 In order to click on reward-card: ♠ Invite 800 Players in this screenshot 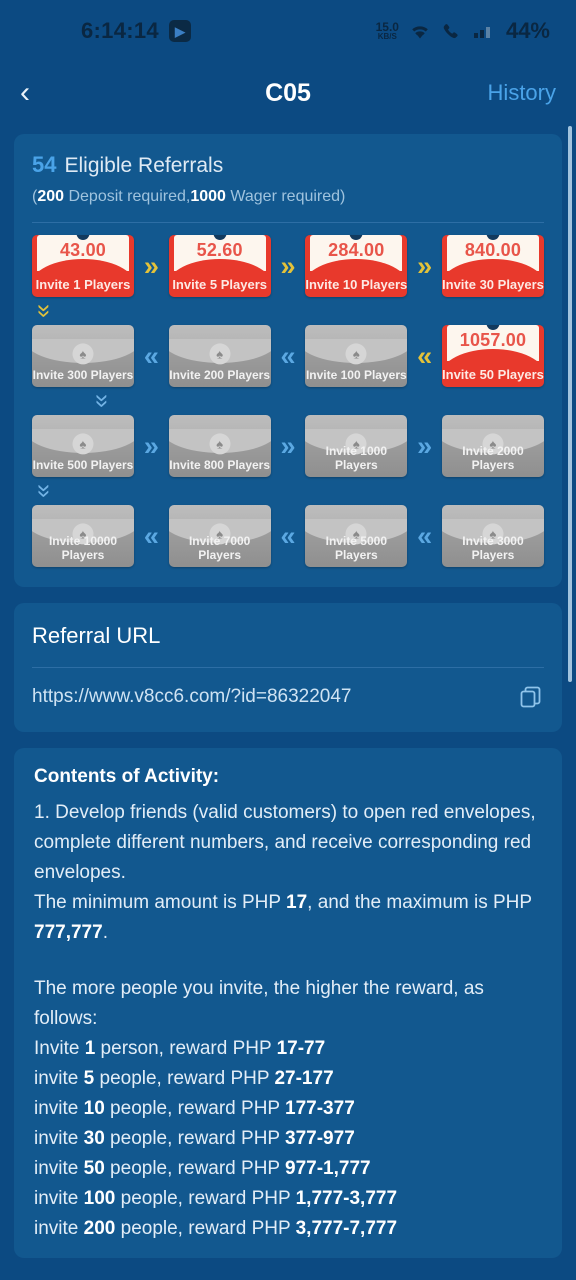, I will do `click(219, 446)`.